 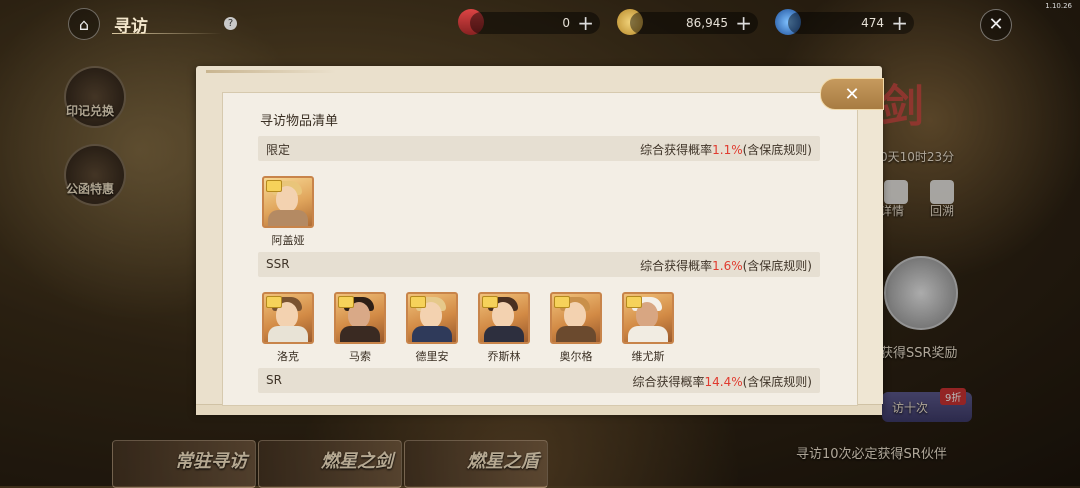 I want to click on currency-value: 474, so click(x=872, y=23).